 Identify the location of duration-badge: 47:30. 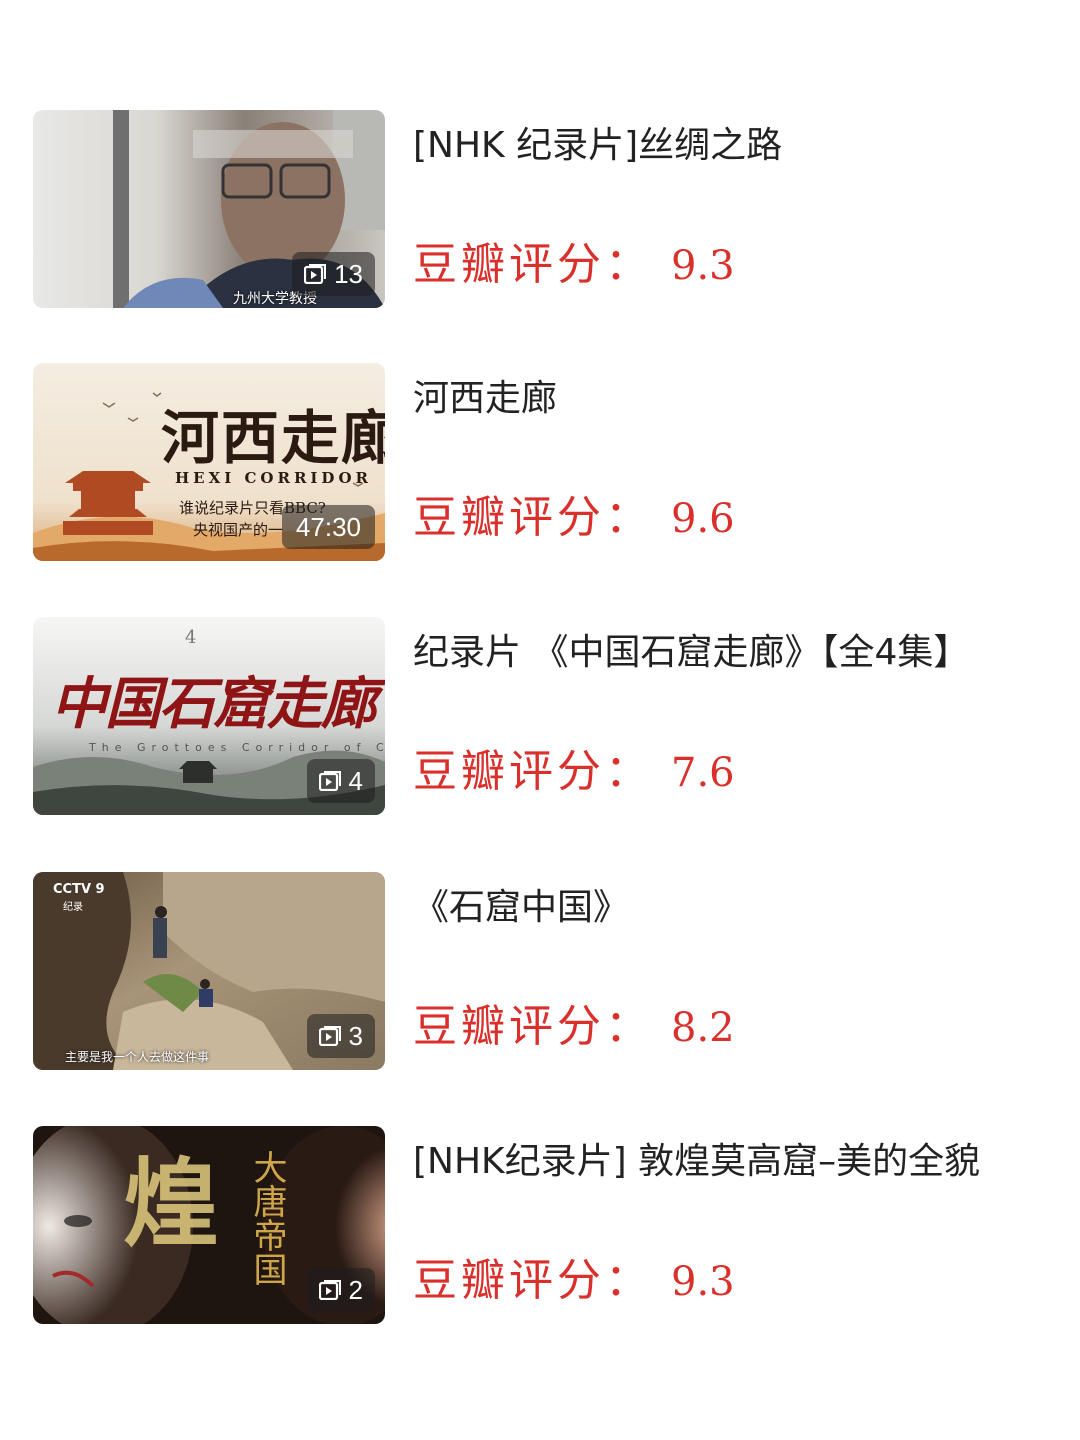
(328, 527).